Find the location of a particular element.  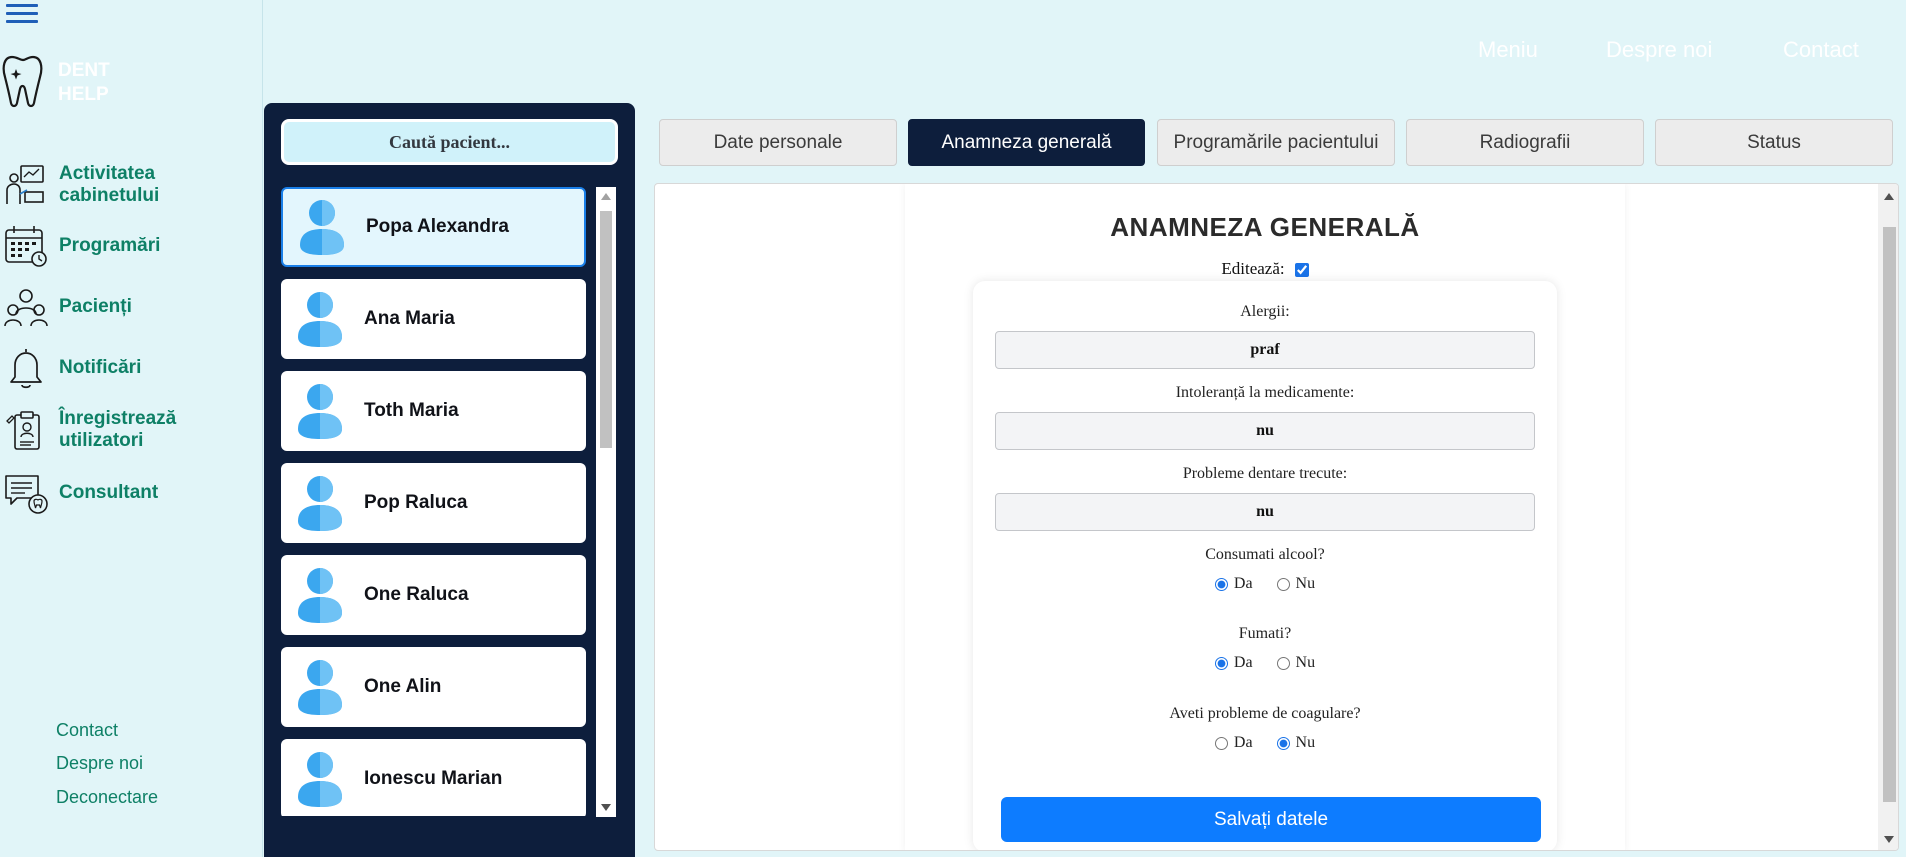

sidebar-item-clinic-activity: Activitatea cabinetului is located at coordinates (115, 185).